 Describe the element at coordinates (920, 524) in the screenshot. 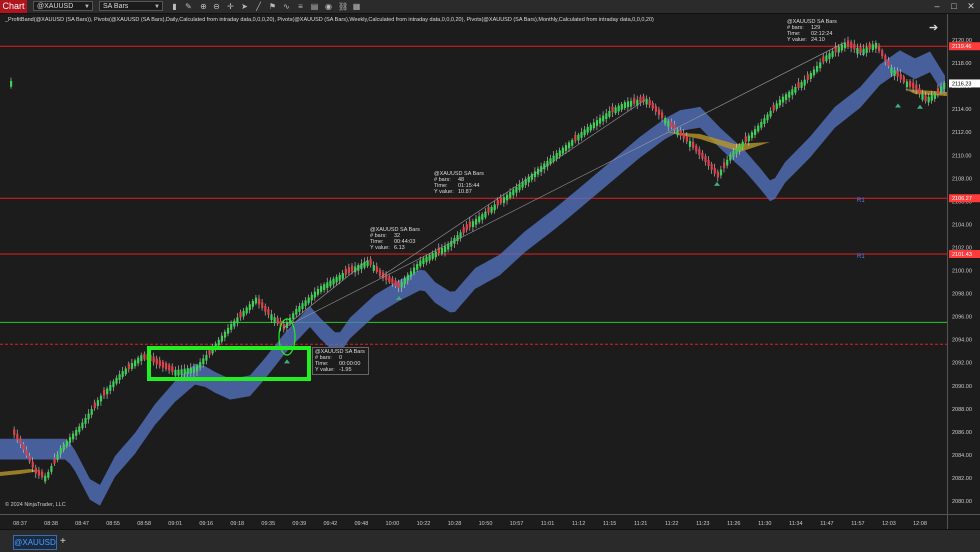

I see `time-tick-label: 12:08` at that location.